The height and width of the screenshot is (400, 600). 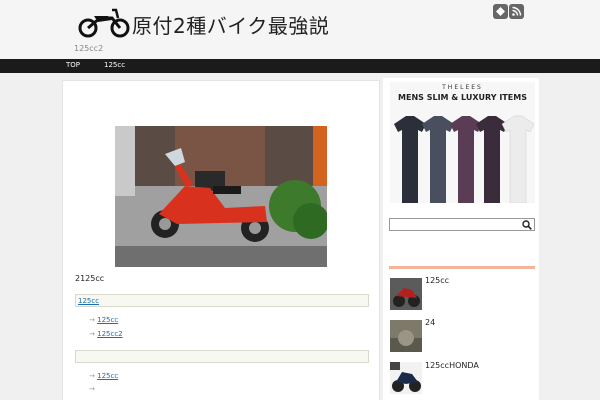 I want to click on rss-icon, so click(x=516, y=11).